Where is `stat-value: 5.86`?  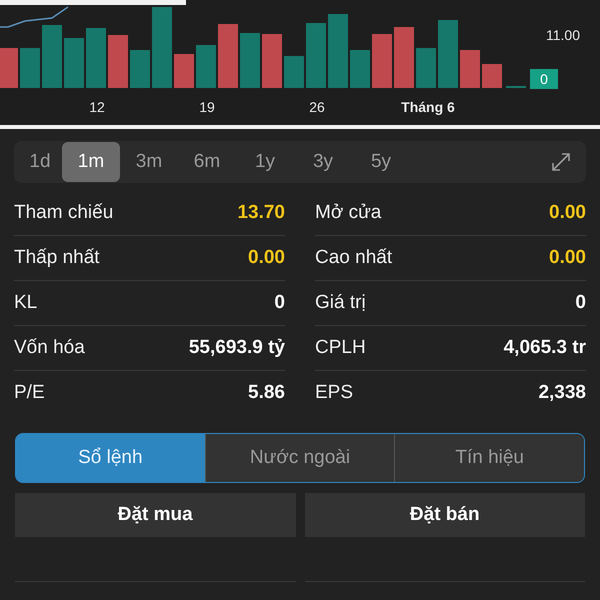 stat-value: 5.86 is located at coordinates (266, 393).